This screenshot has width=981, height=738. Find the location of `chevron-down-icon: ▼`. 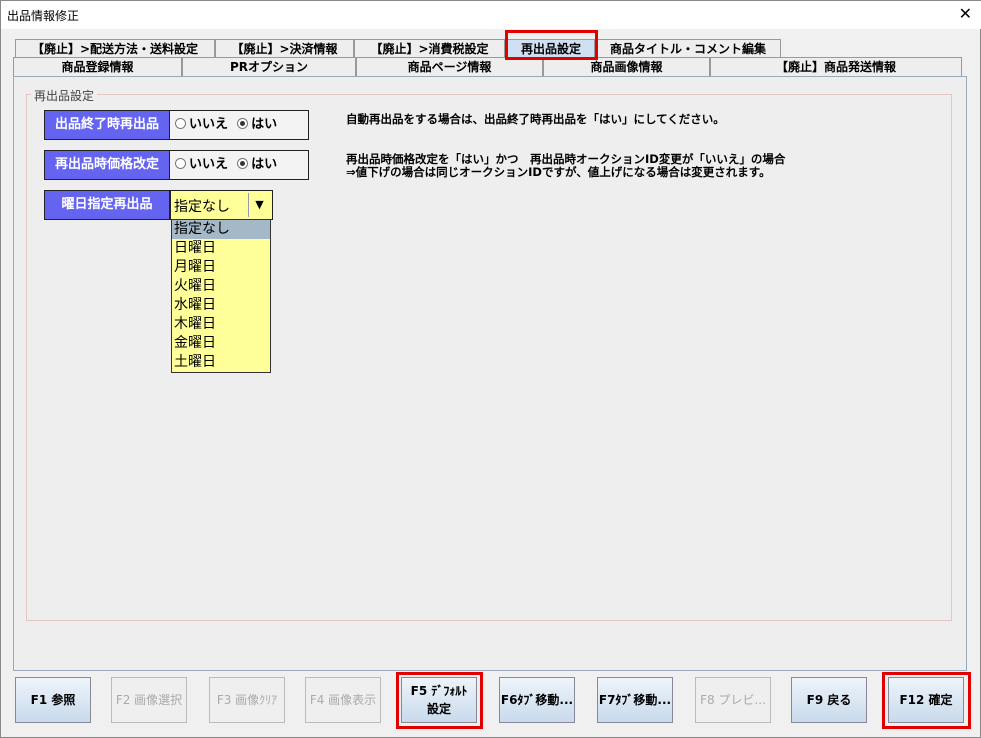

chevron-down-icon: ▼ is located at coordinates (259, 205).